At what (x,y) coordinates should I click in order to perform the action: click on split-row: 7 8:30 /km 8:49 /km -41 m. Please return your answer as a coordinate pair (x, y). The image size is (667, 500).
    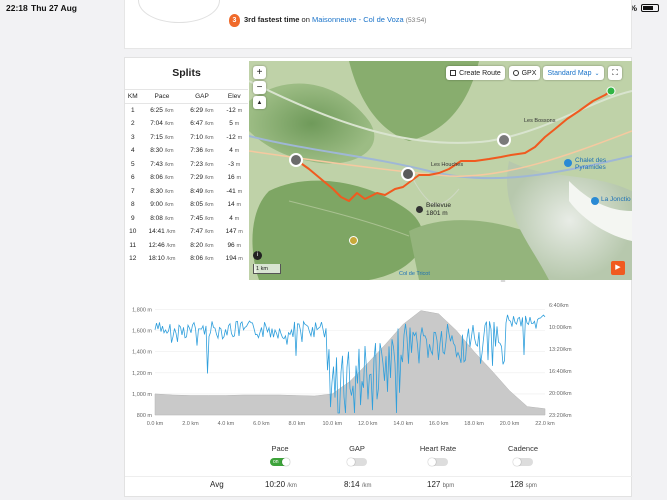
    Looking at the image, I should click on (186, 192).